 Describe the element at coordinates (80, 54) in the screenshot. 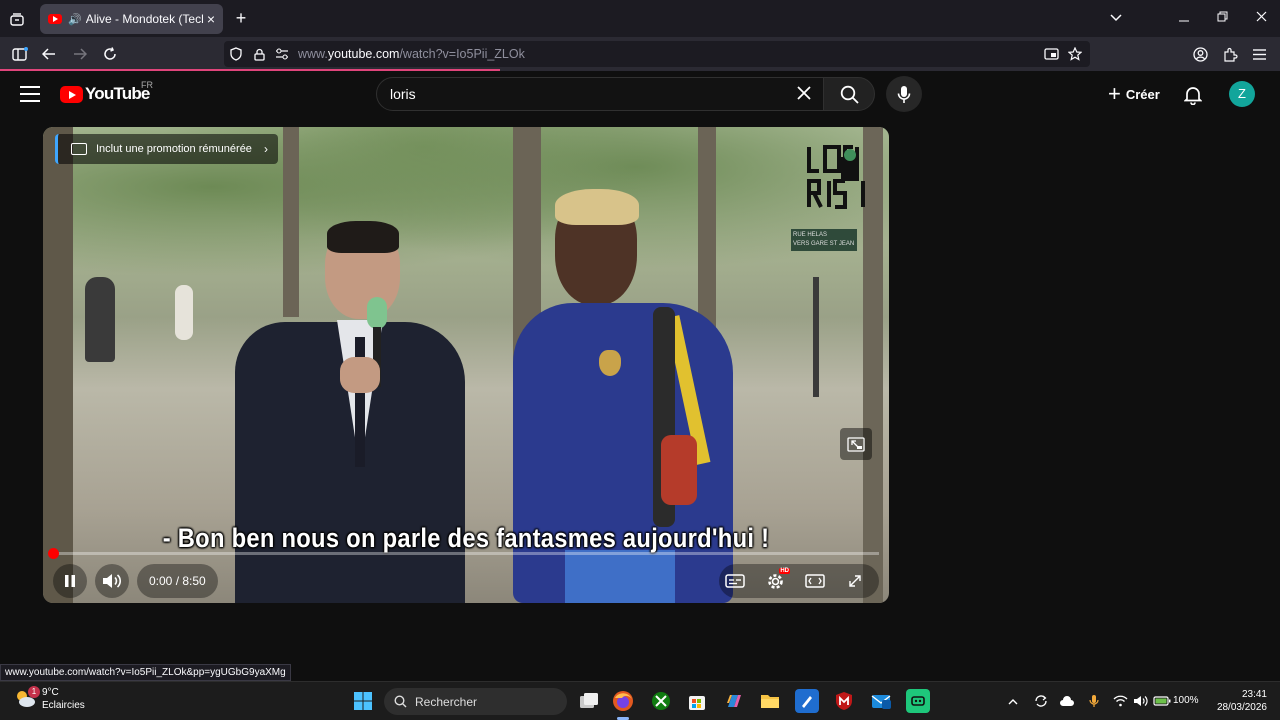

I see `forward-arrow-icon` at that location.